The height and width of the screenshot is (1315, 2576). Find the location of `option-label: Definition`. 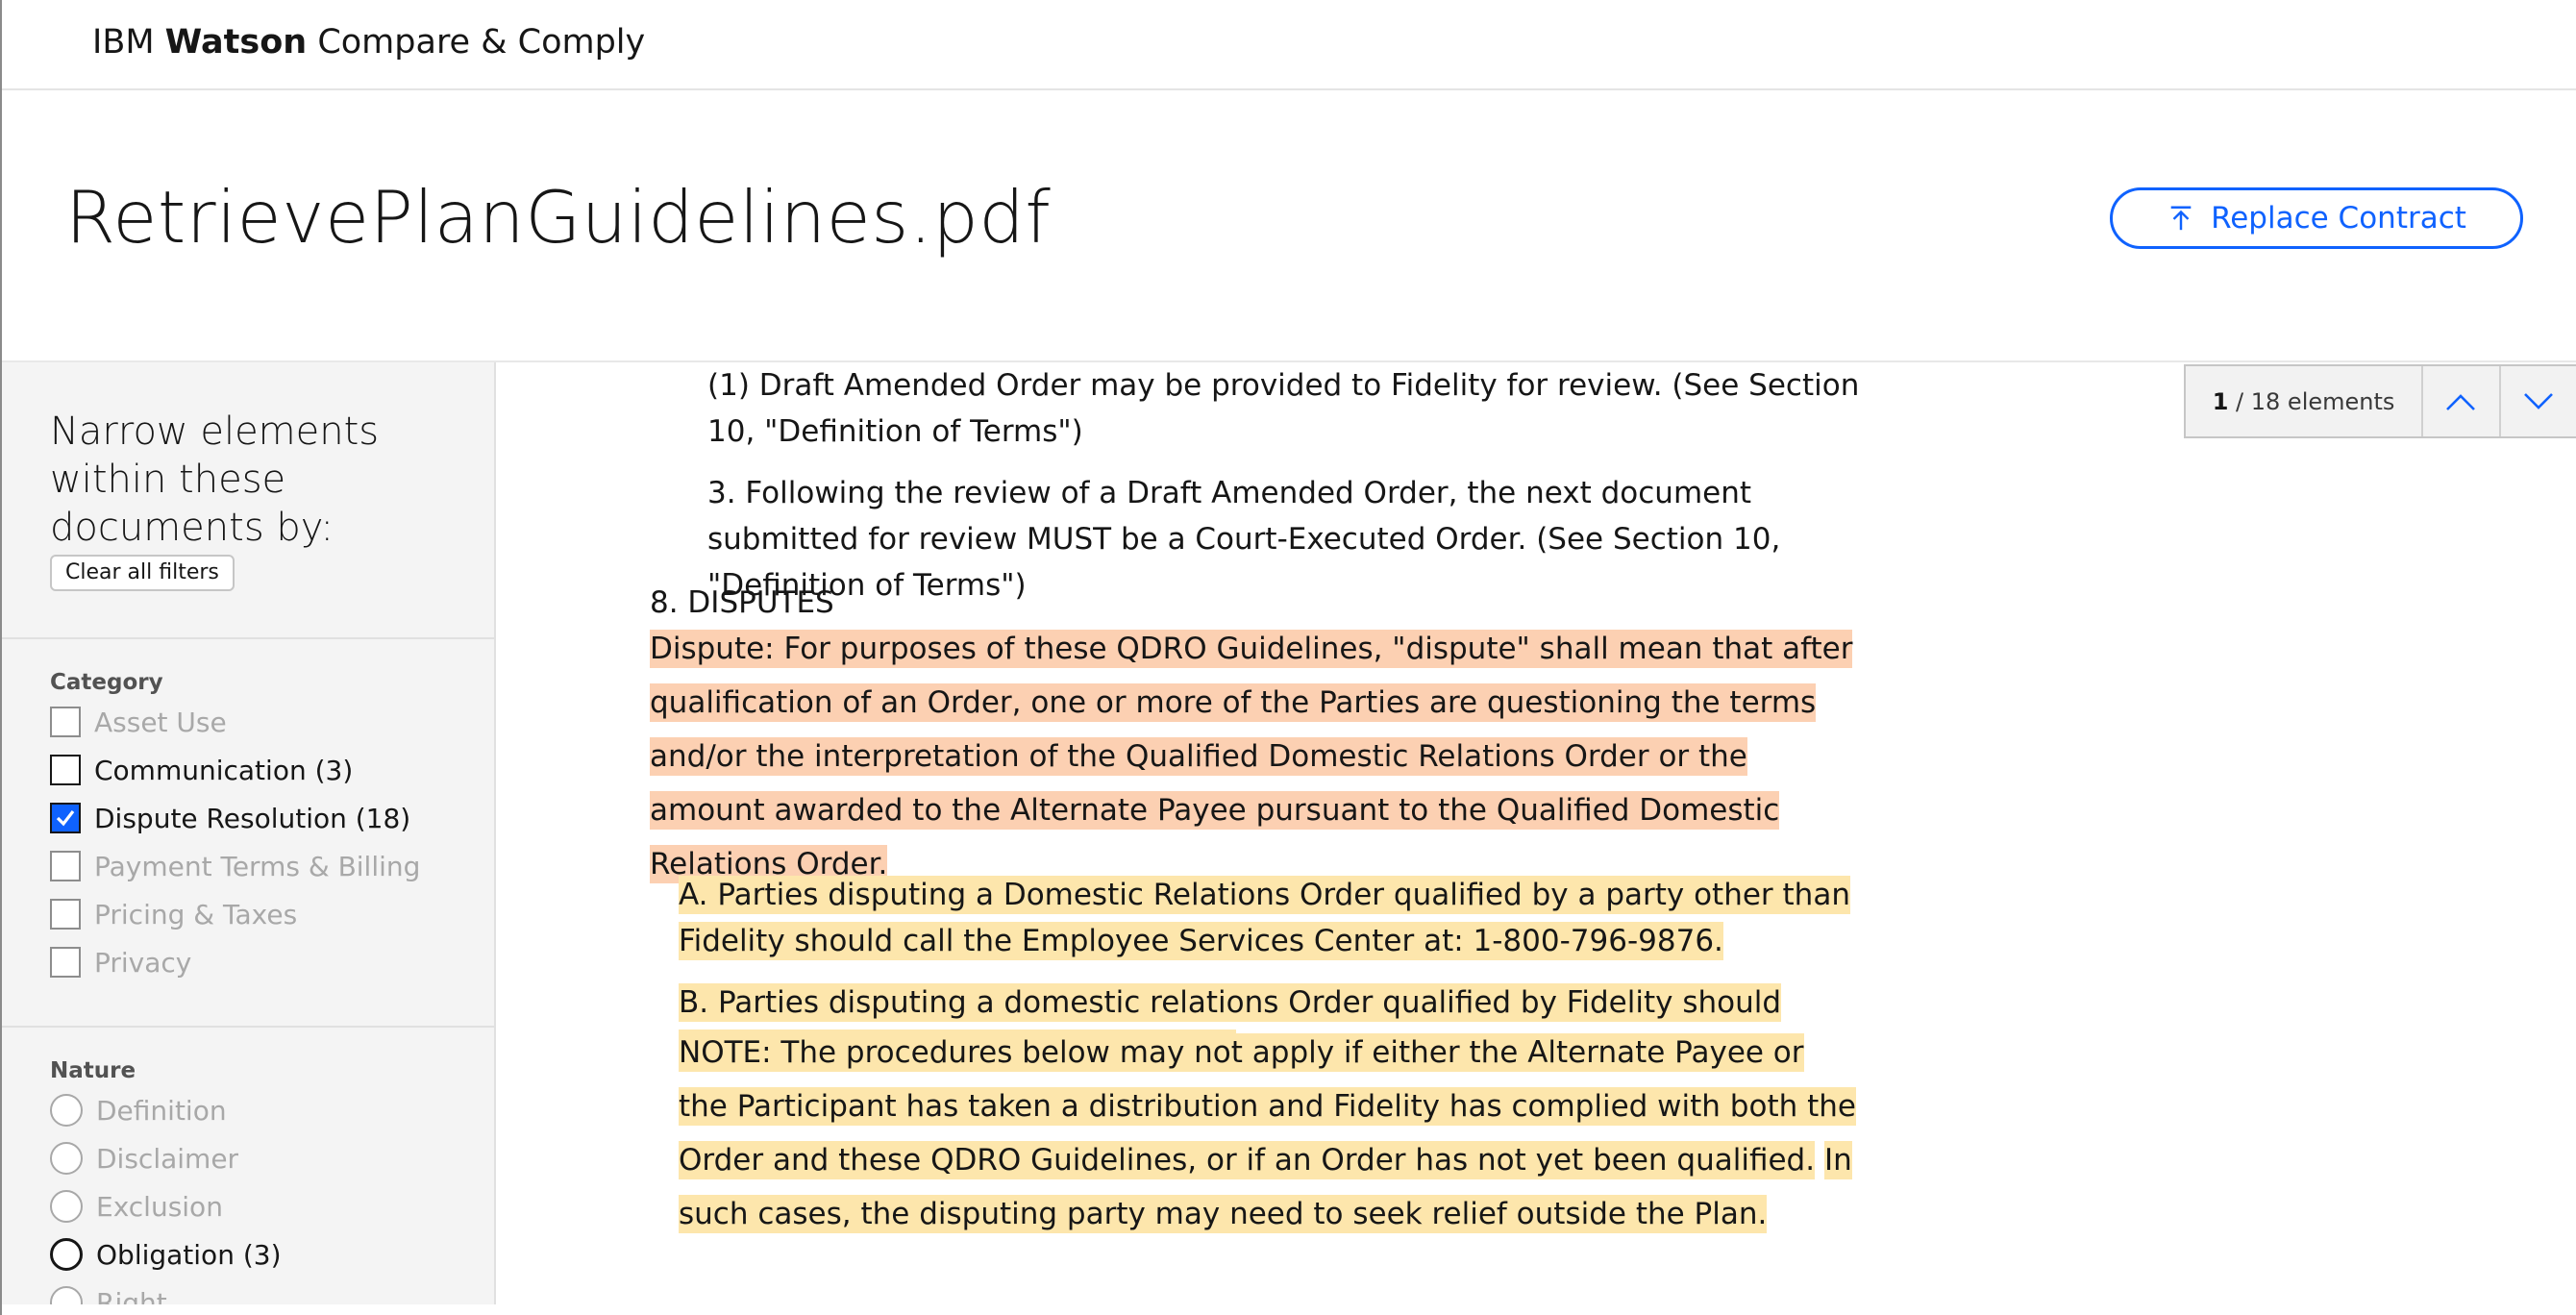

option-label: Definition is located at coordinates (162, 1110).